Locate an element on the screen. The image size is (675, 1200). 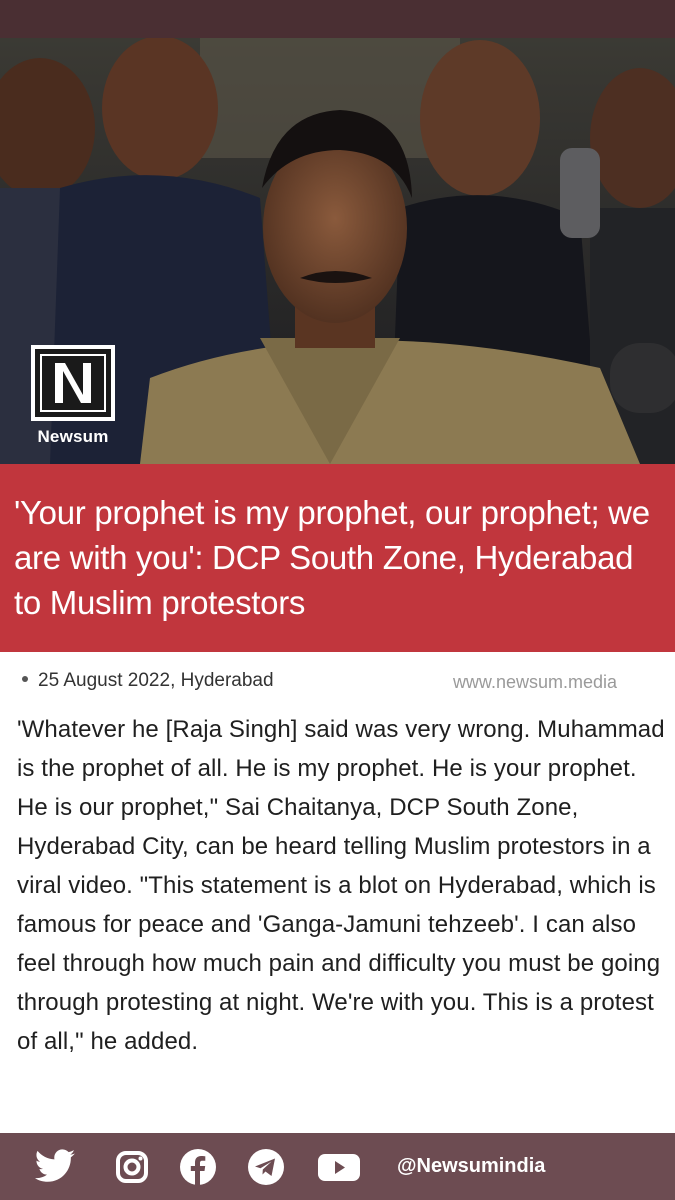
bullet-icon is located at coordinates (25, 678).